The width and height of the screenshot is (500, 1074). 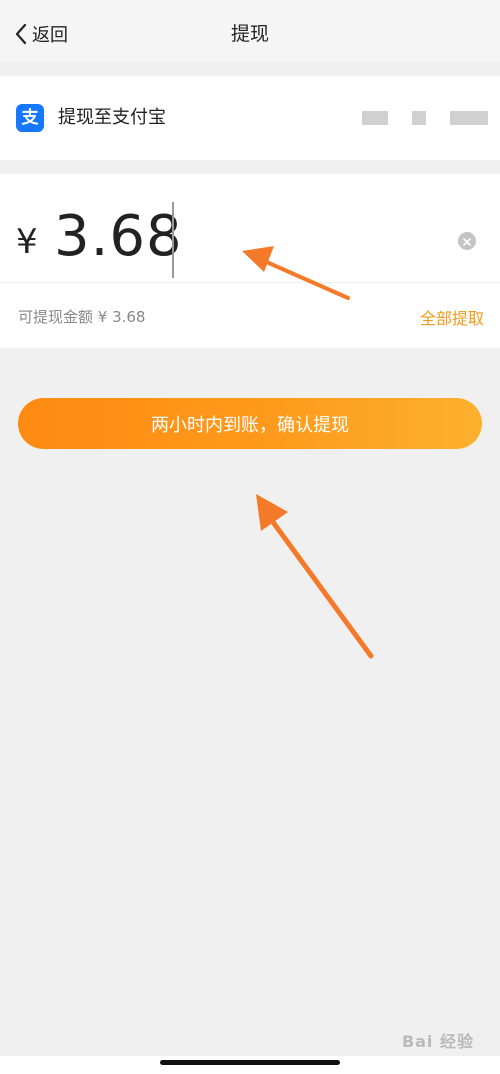 I want to click on annotation-arrows, so click(x=308, y=452).